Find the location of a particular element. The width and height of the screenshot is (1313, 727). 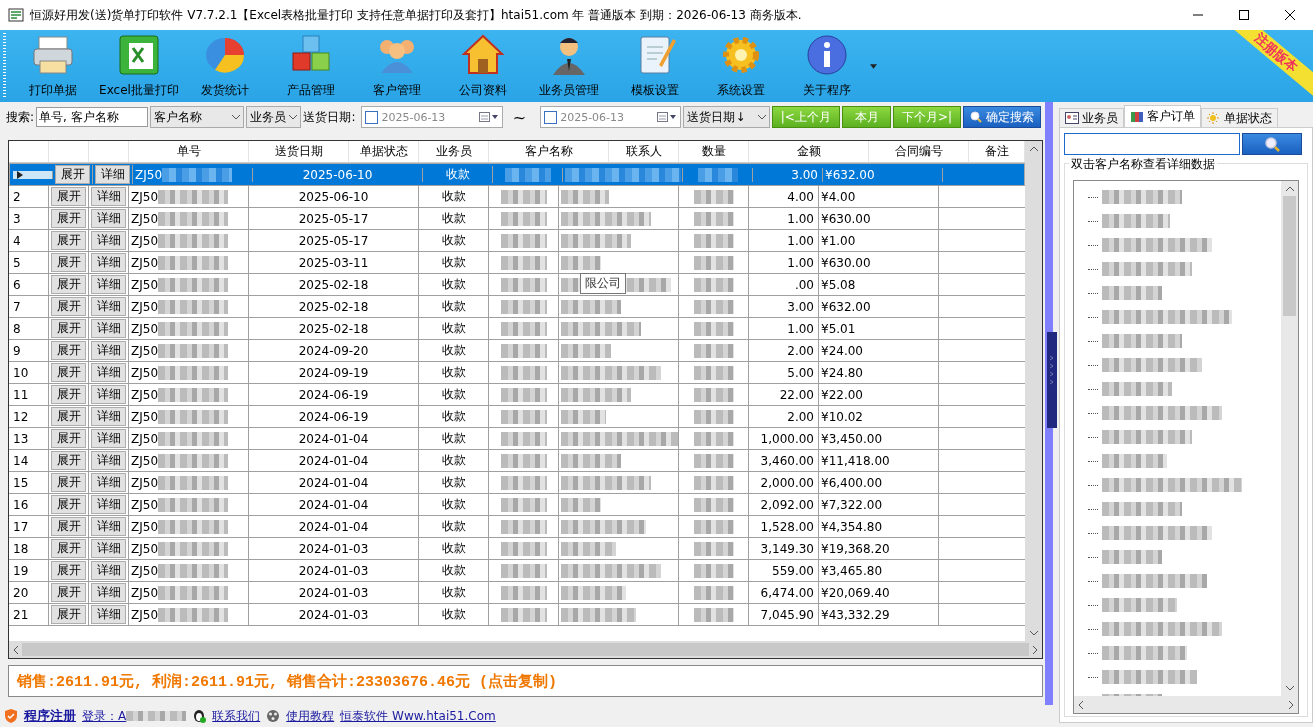

toolbar-button: 客户管理 is located at coordinates (397, 65).